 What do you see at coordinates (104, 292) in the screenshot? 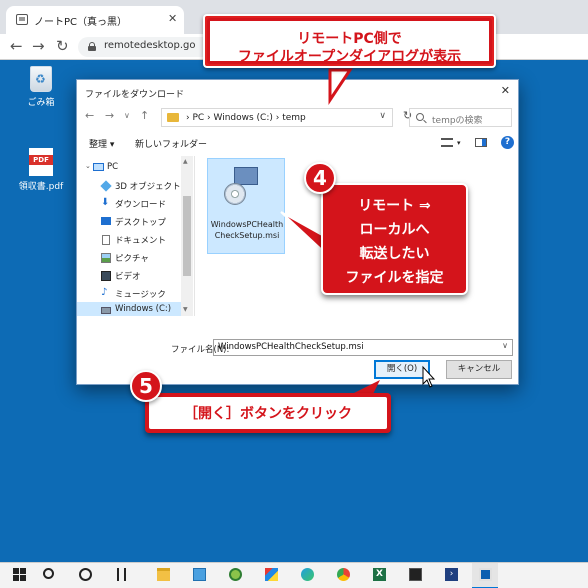
I see `music-icon: ♪` at bounding box center [104, 292].